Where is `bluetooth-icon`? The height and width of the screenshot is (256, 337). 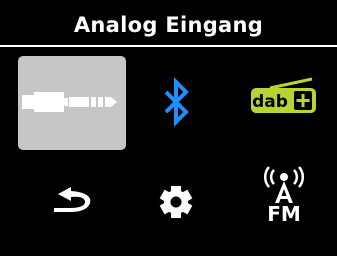
bluetooth-icon is located at coordinates (176, 102).